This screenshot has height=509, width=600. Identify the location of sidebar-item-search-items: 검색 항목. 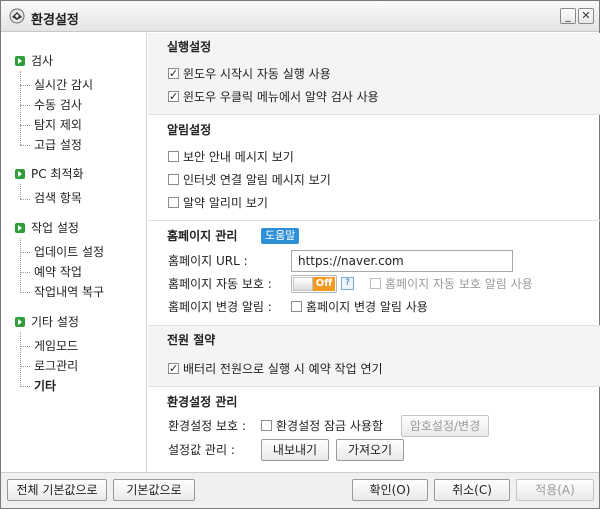
(58, 198).